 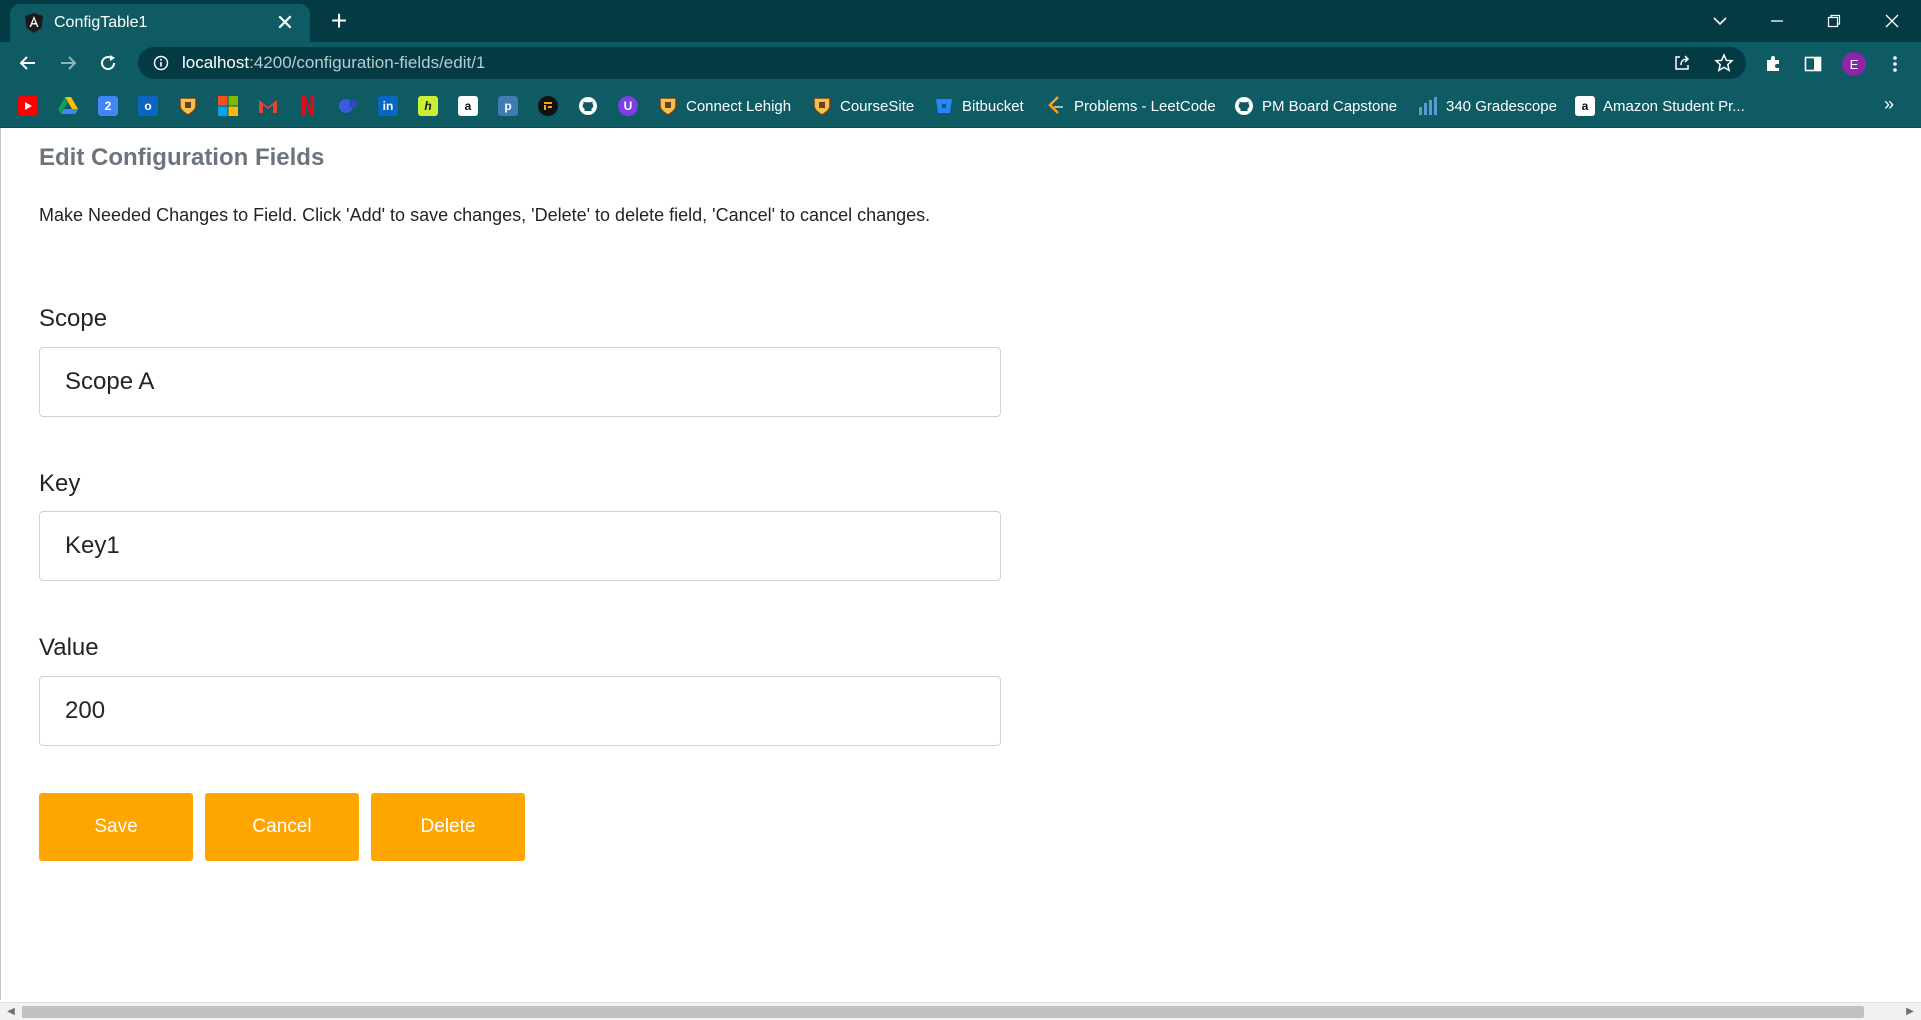 What do you see at coordinates (268, 106) in the screenshot?
I see `gmail-icon` at bounding box center [268, 106].